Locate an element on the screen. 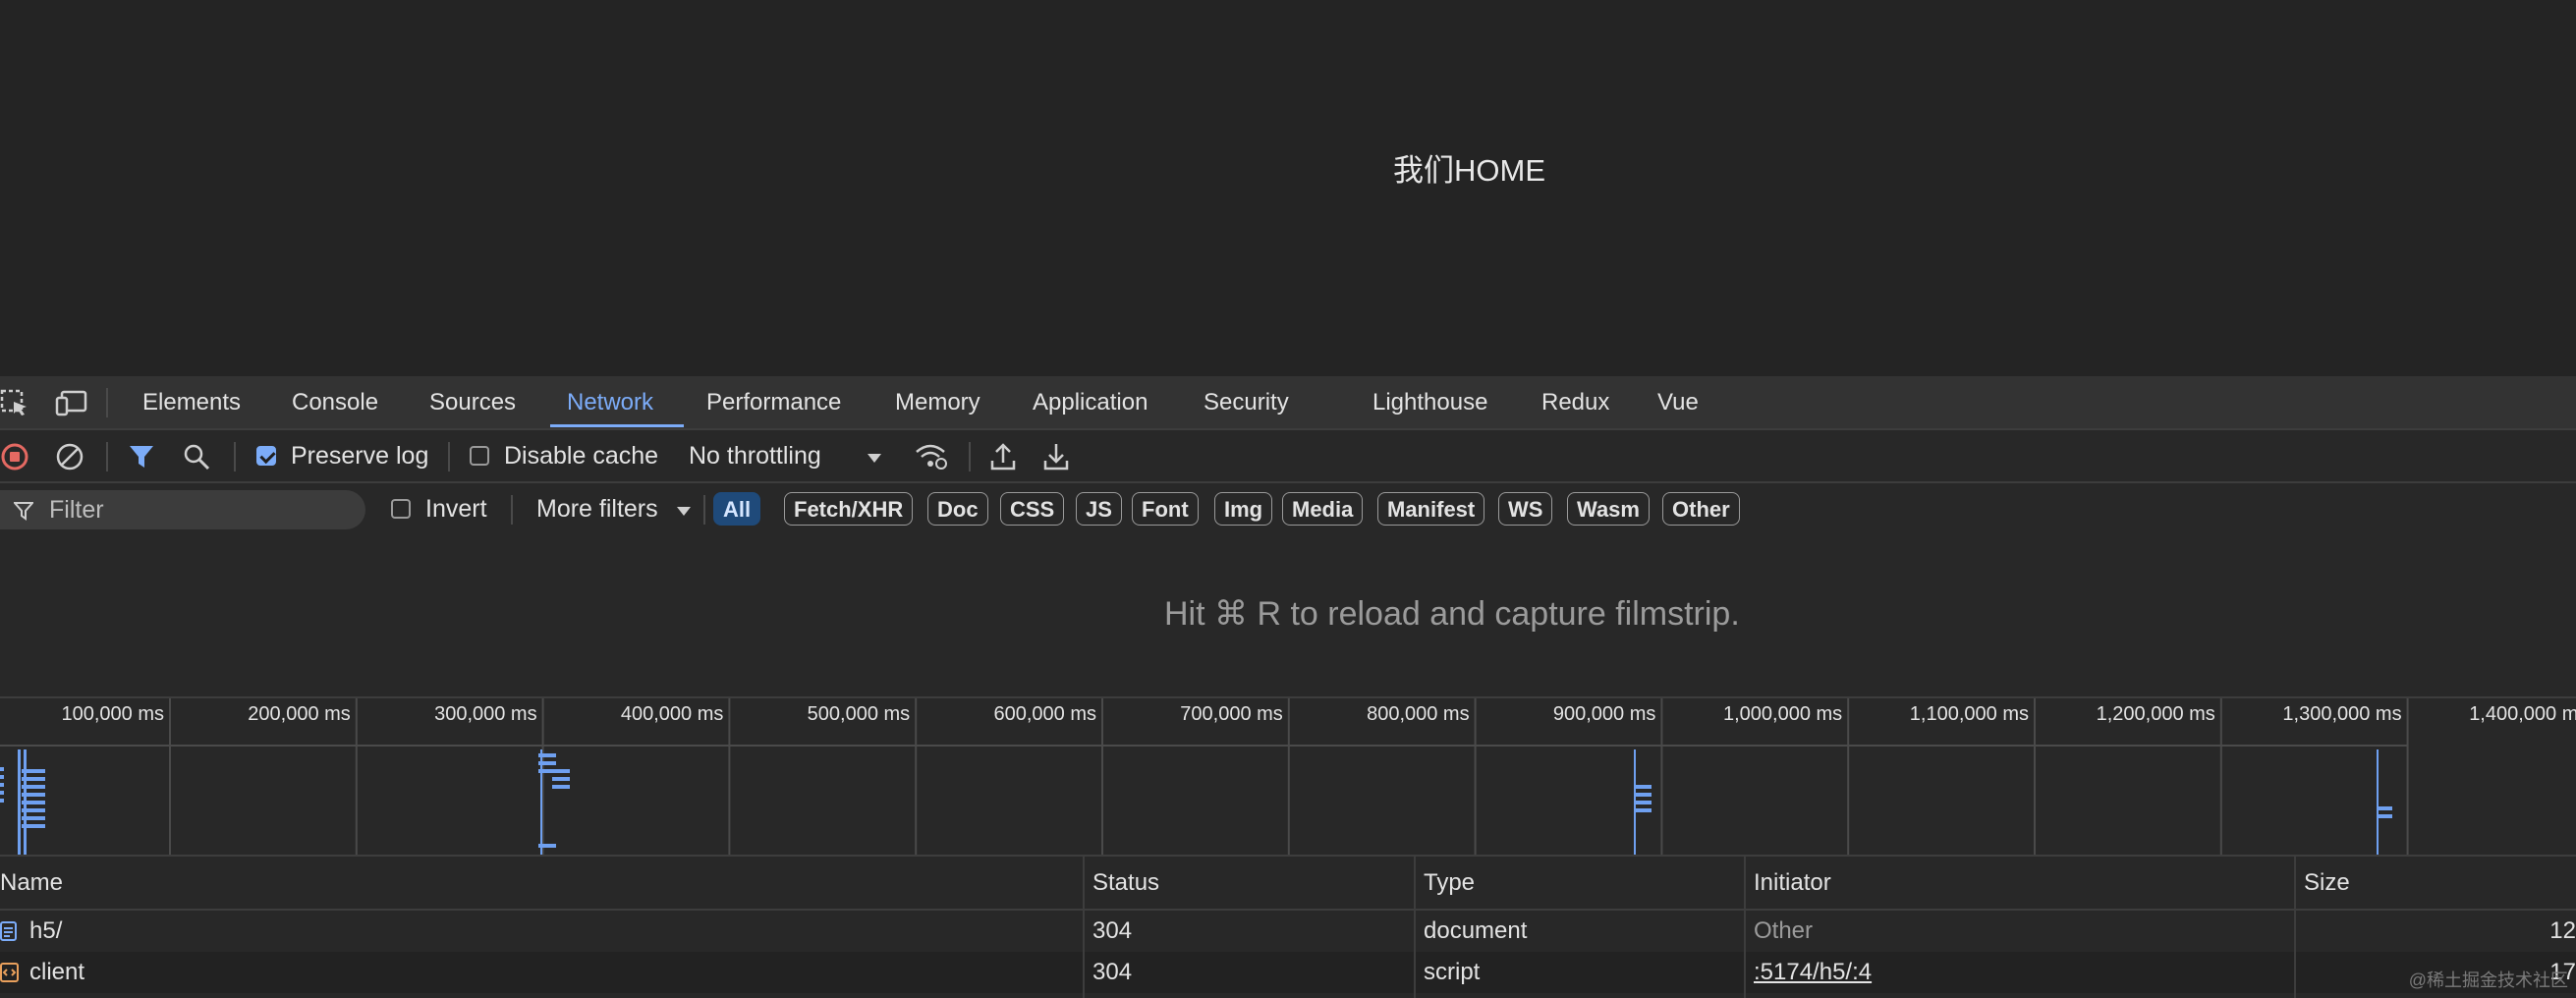 The height and width of the screenshot is (998, 2576). column-header-name: Name is located at coordinates (538, 883).